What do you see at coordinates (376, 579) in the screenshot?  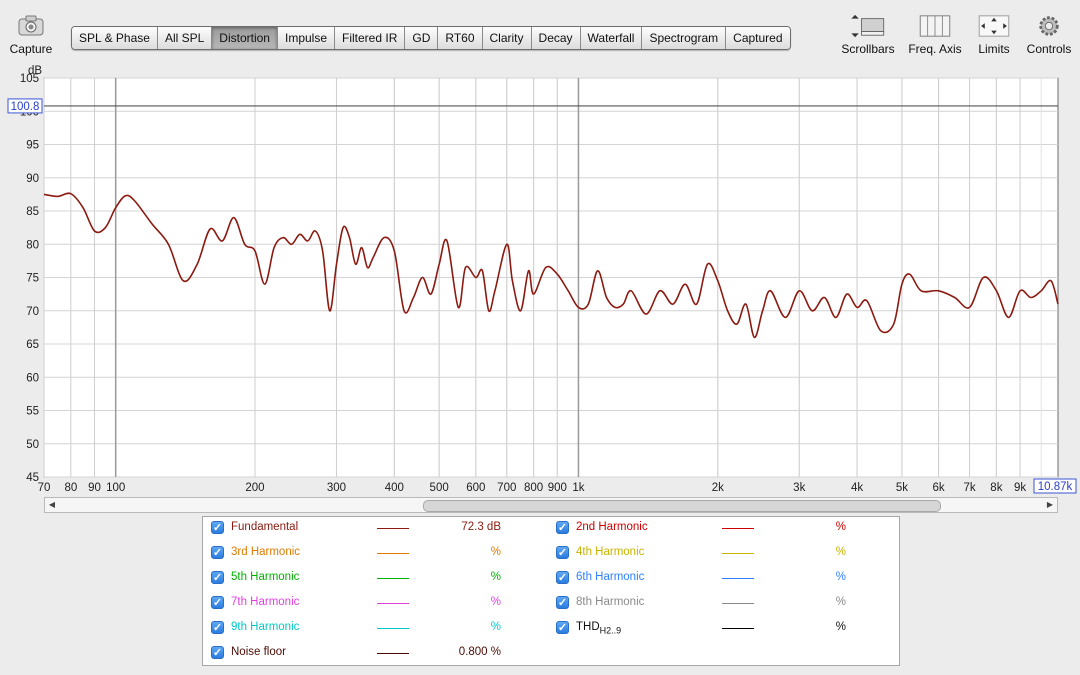 I see `legend-item-5th-harmonic: ✓ 5th Harmonic%` at bounding box center [376, 579].